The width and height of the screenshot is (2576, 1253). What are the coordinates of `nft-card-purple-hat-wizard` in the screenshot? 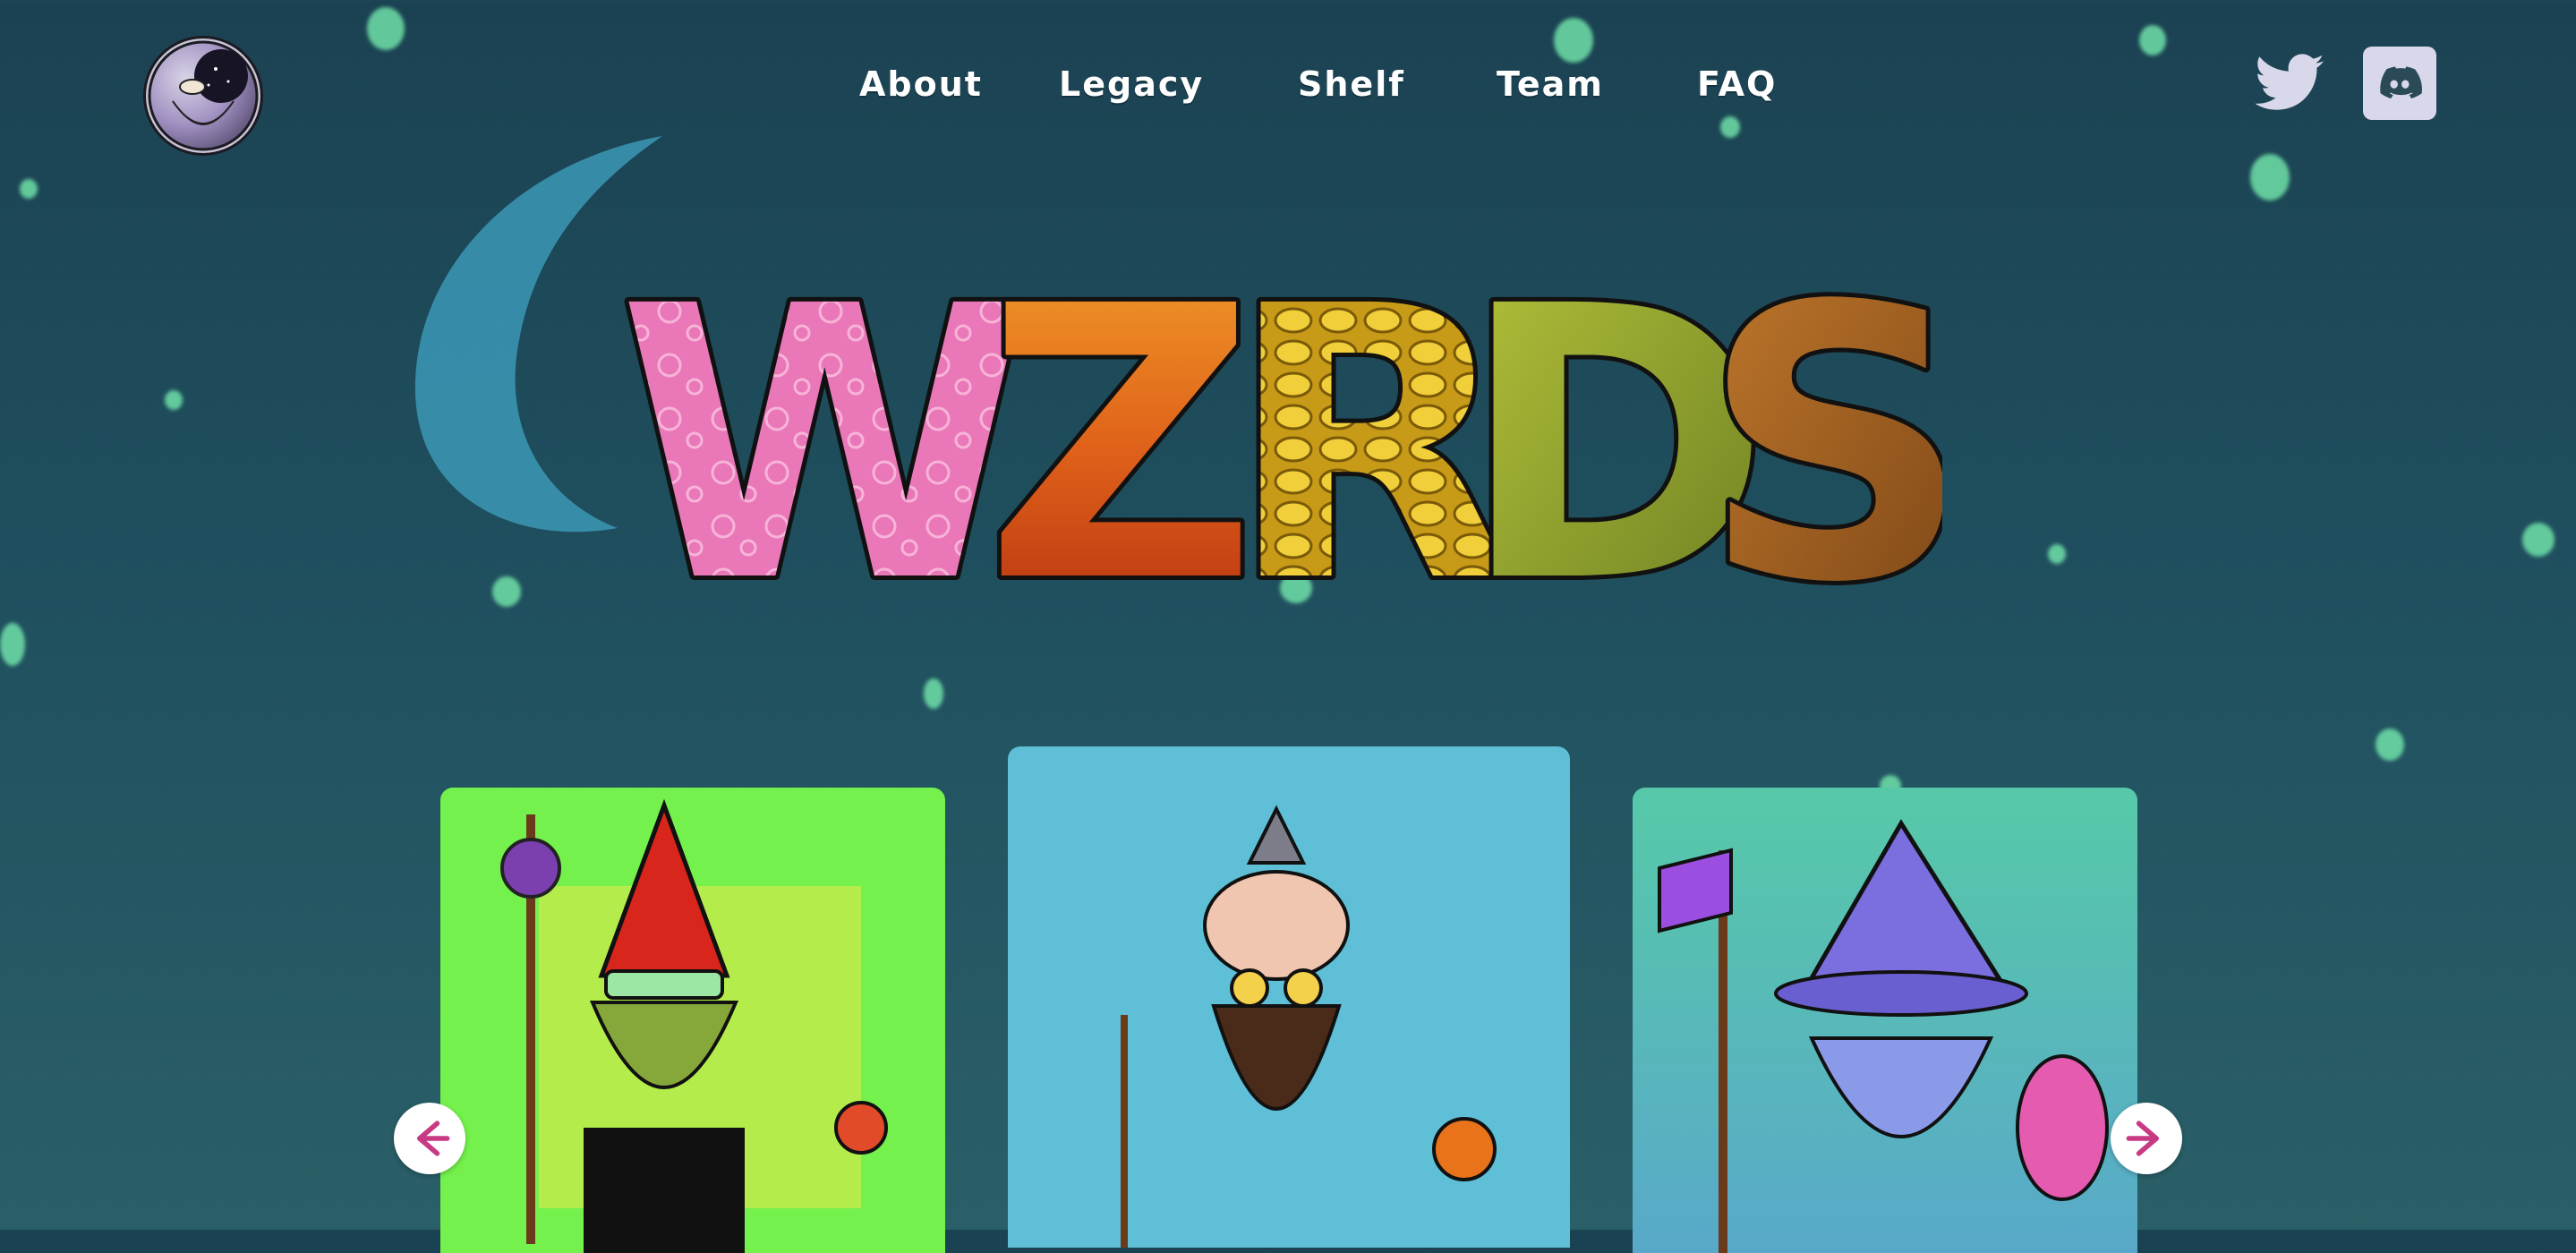 It's located at (1885, 1020).